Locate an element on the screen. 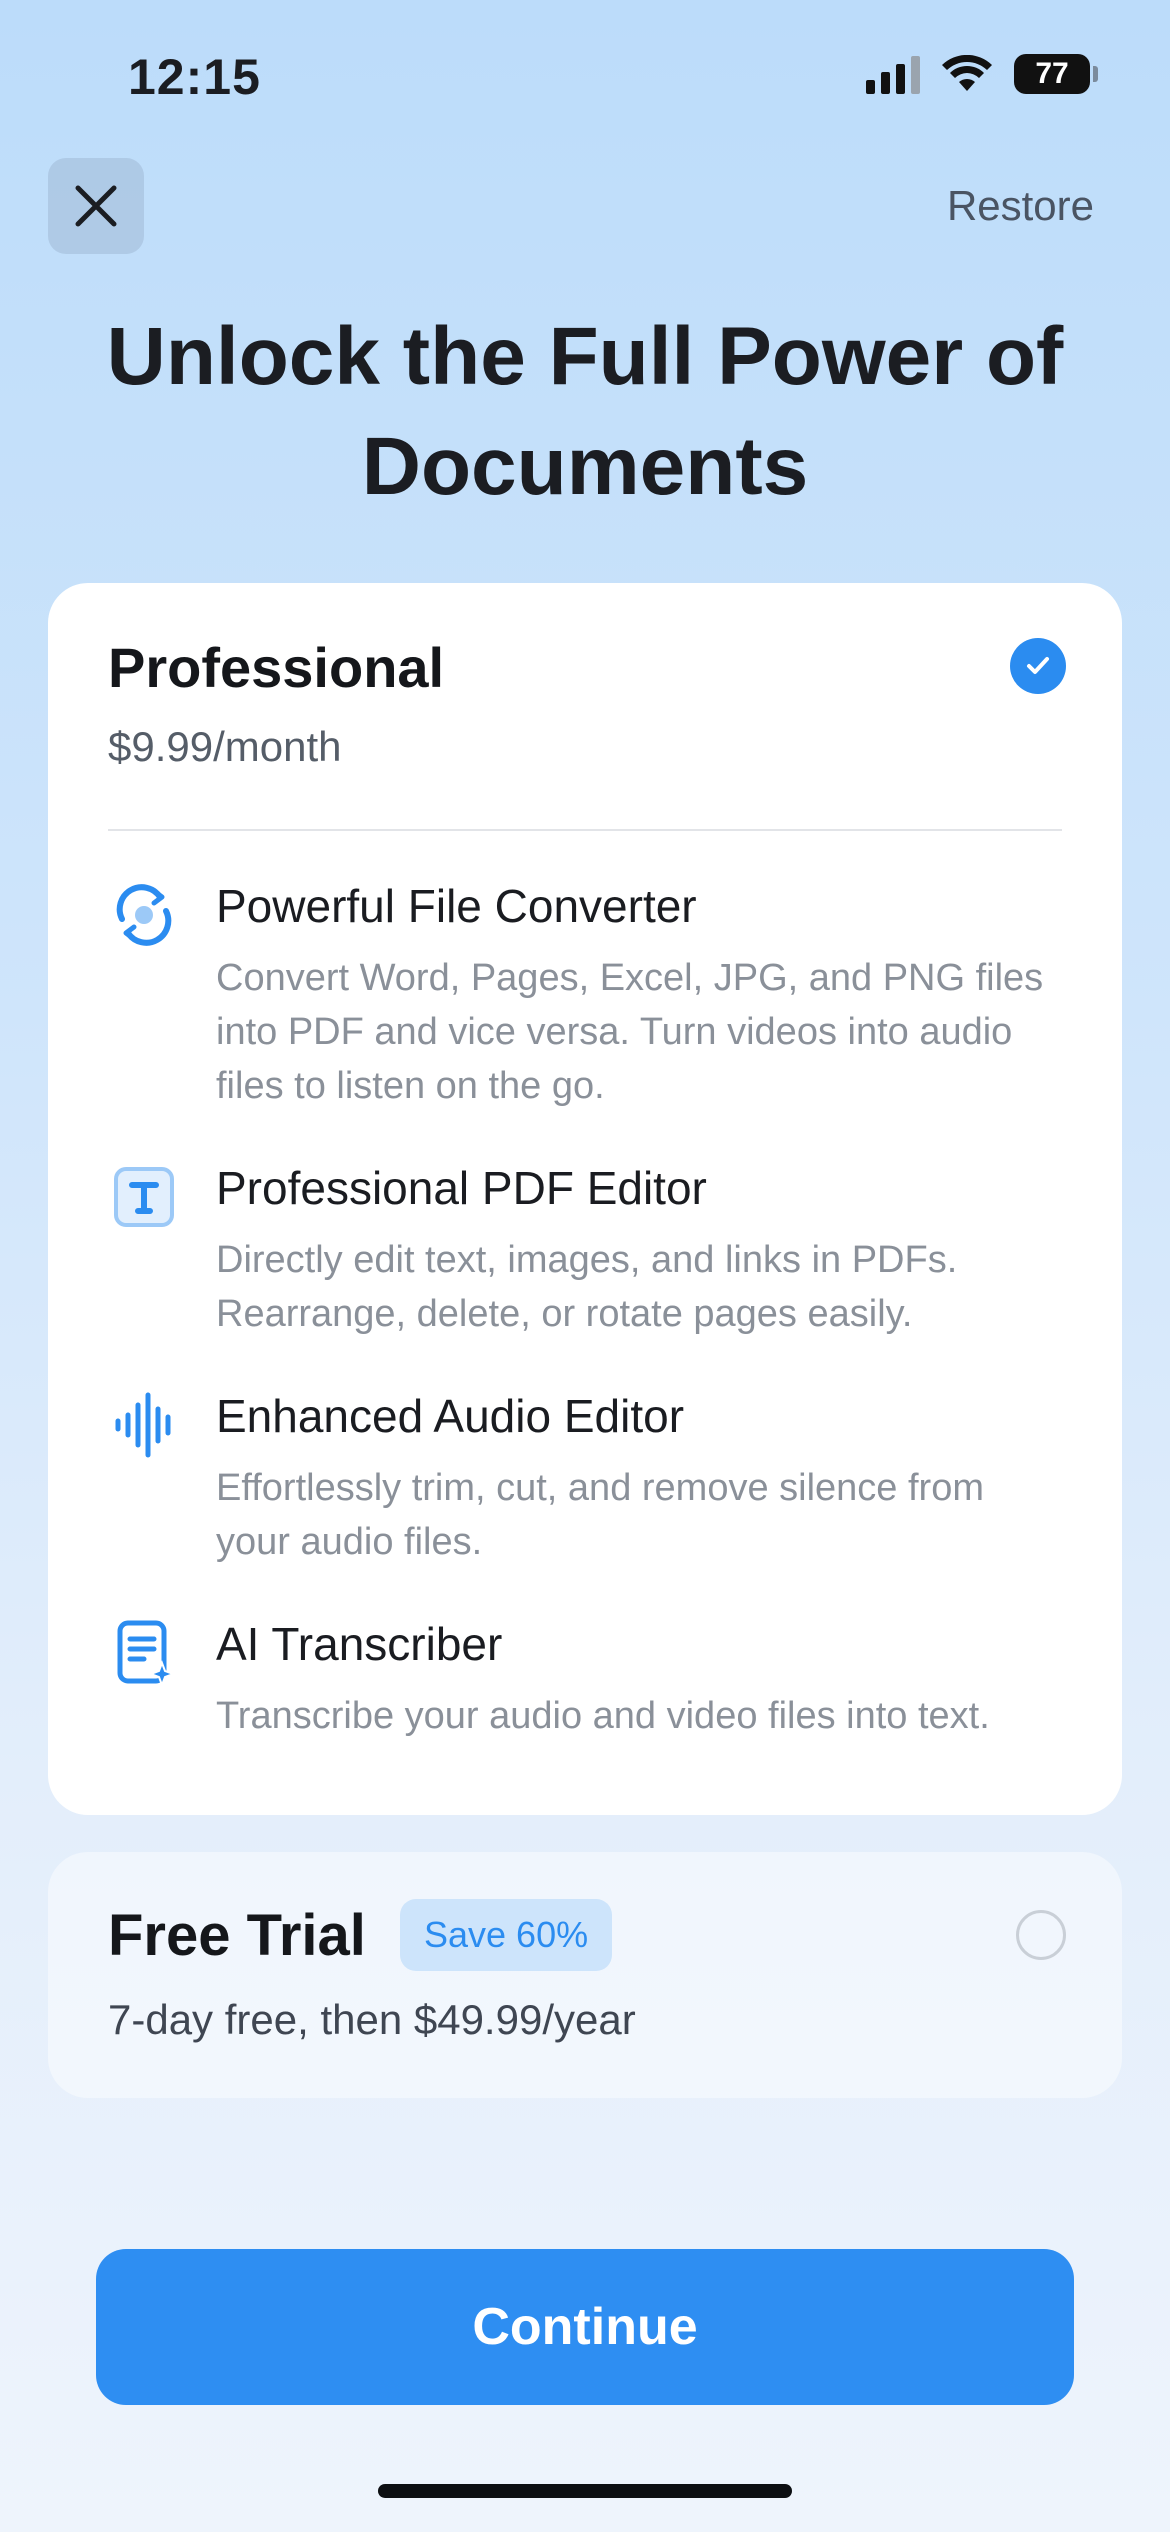  text-edit-icon is located at coordinates (144, 1197).